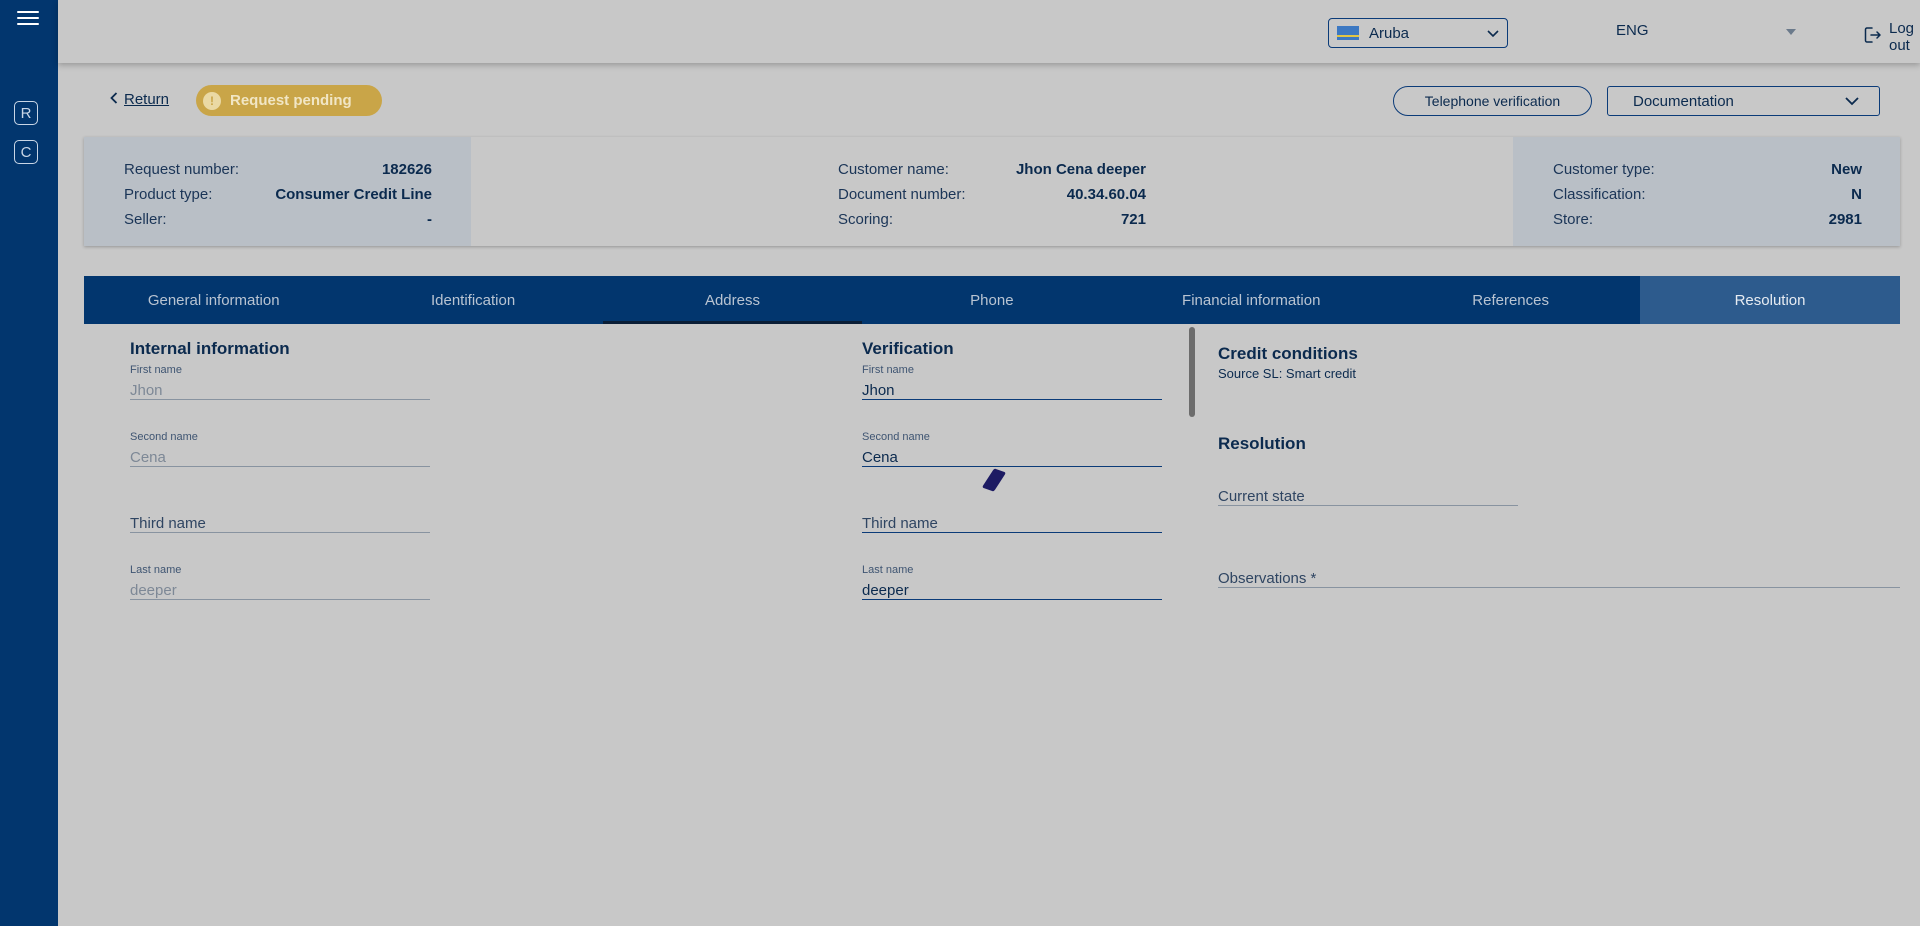  I want to click on summary-row: Seller: -, so click(278, 219).